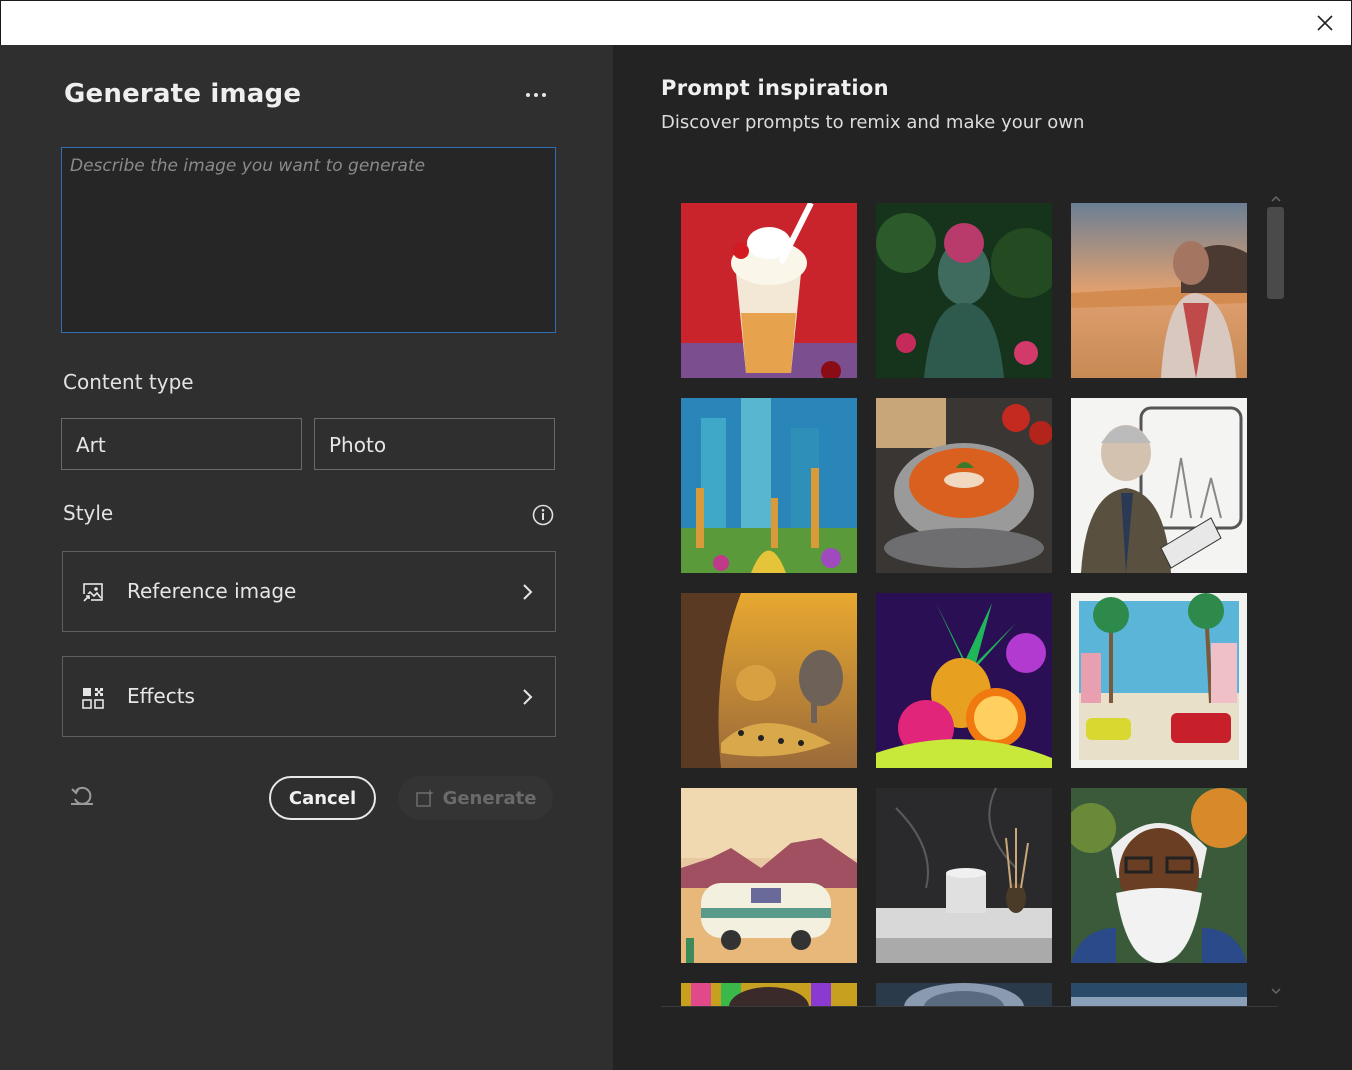 This screenshot has height=1070, width=1352. Describe the element at coordinates (93, 593) in the screenshot. I see `image-icon` at that location.